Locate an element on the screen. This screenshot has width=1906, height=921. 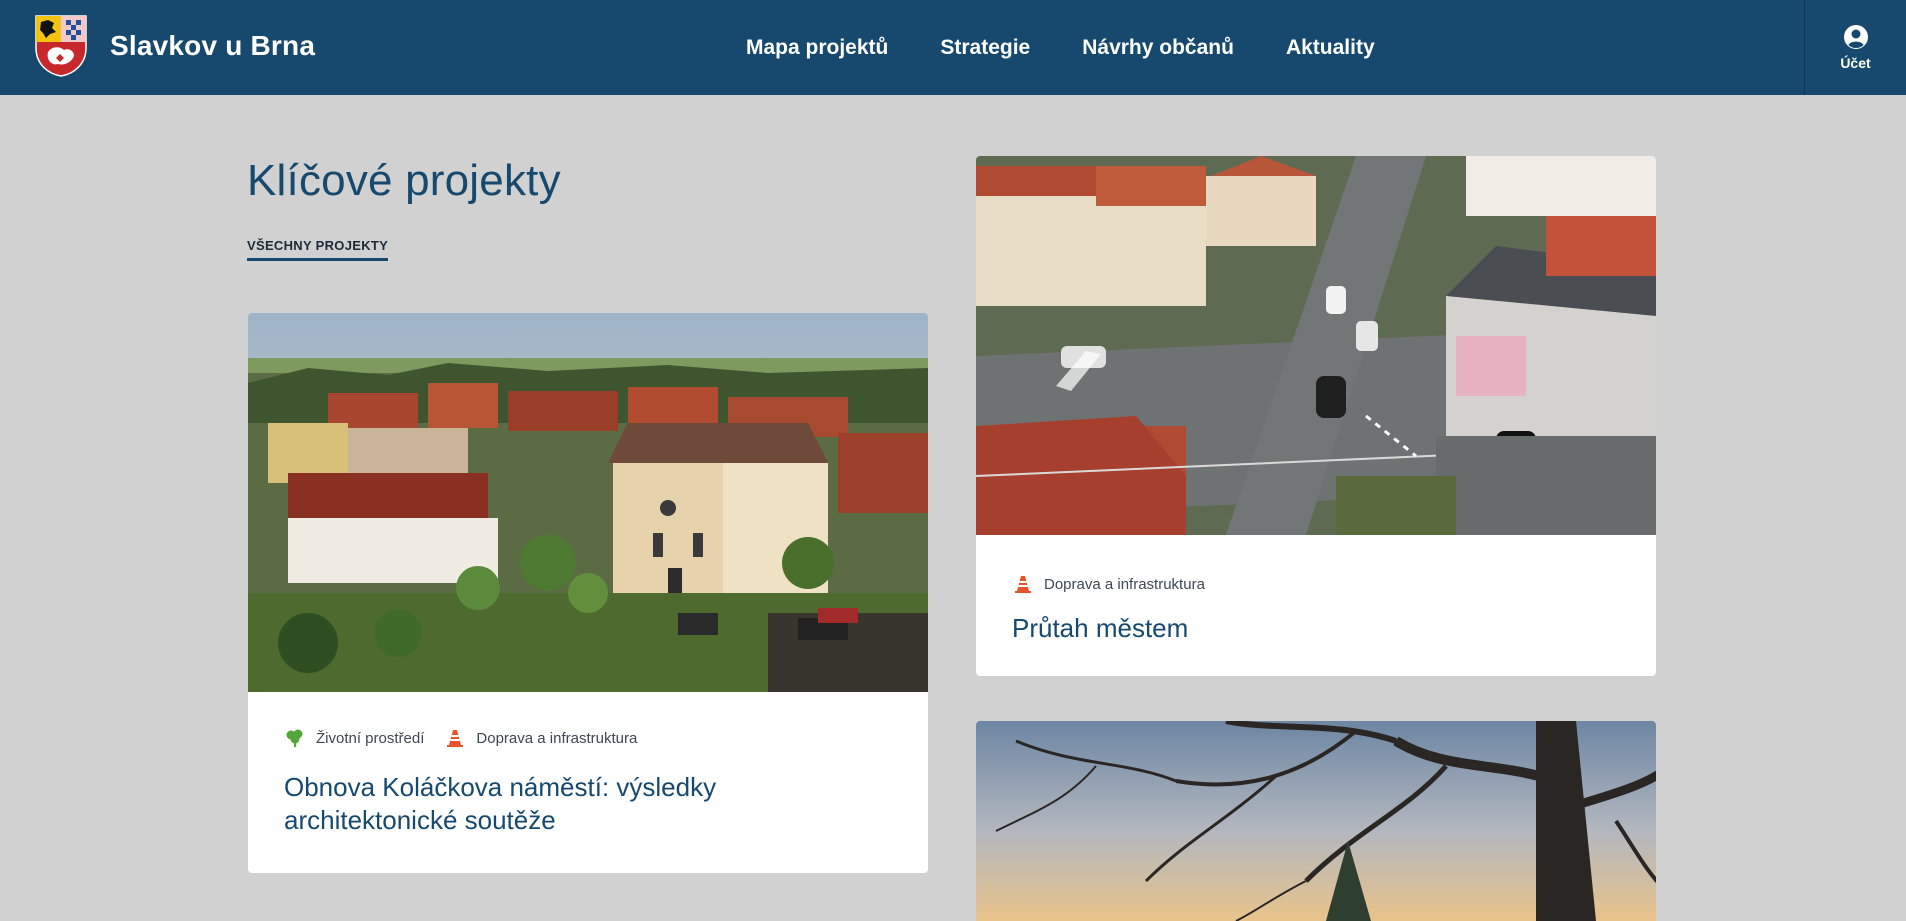
project-card is located at coordinates (1316, 821).